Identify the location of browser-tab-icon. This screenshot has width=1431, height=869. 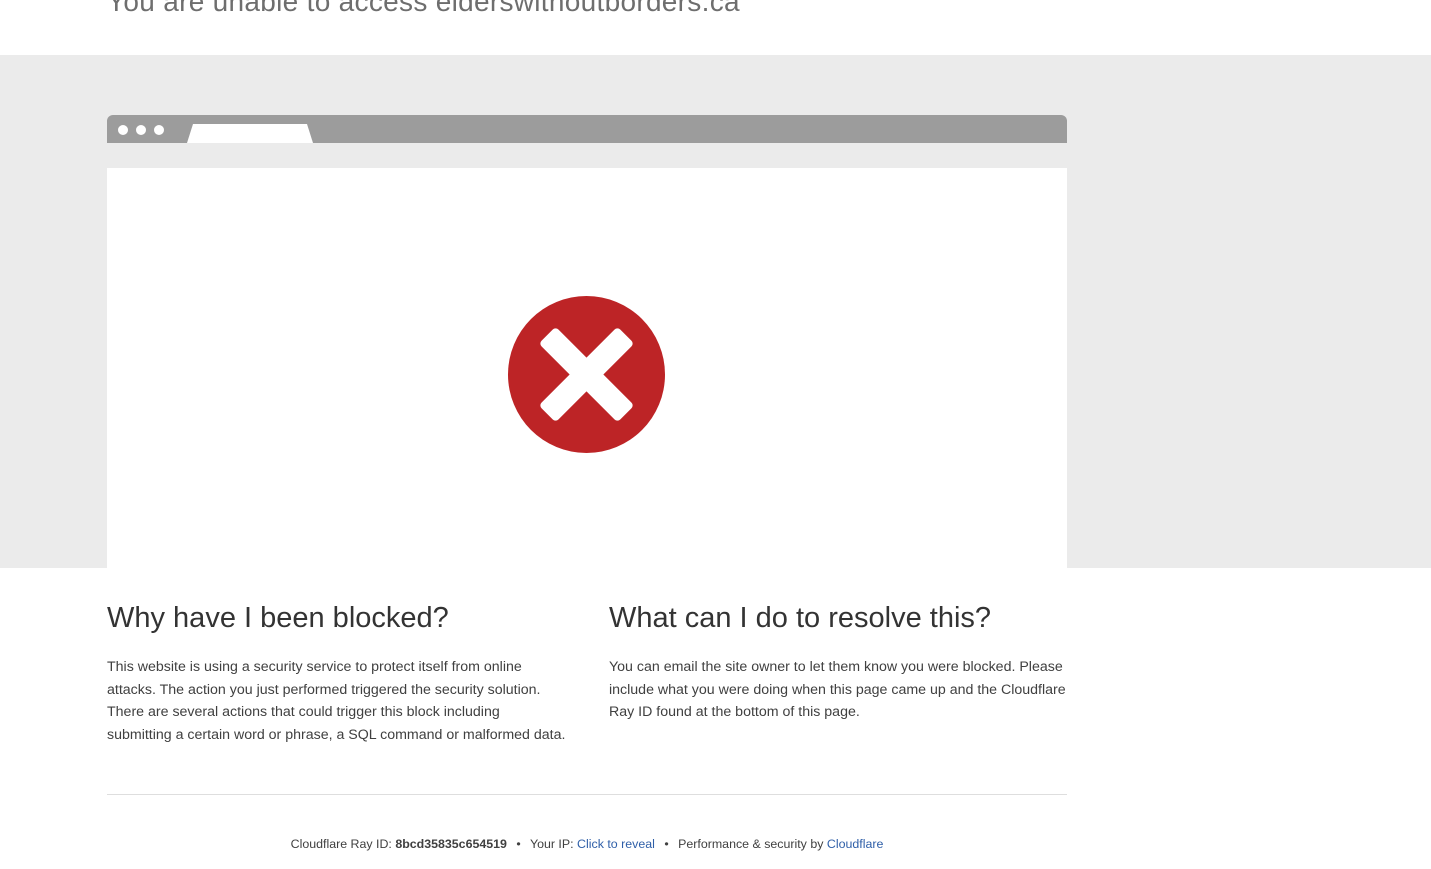
(250, 133).